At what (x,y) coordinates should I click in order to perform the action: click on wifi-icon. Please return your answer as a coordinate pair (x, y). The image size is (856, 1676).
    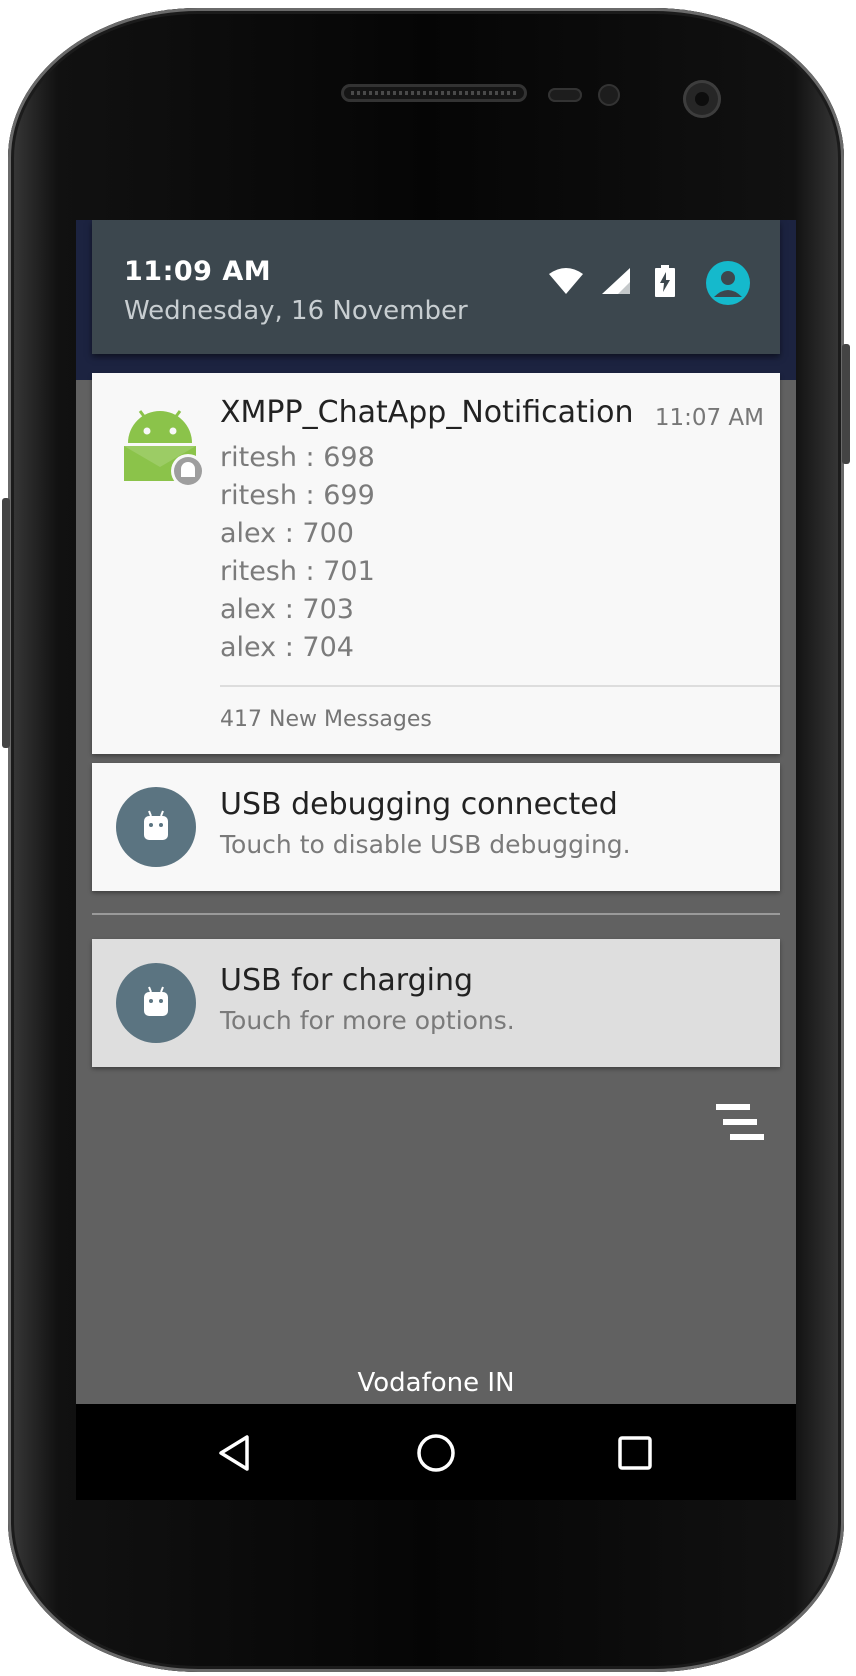
    Looking at the image, I should click on (566, 283).